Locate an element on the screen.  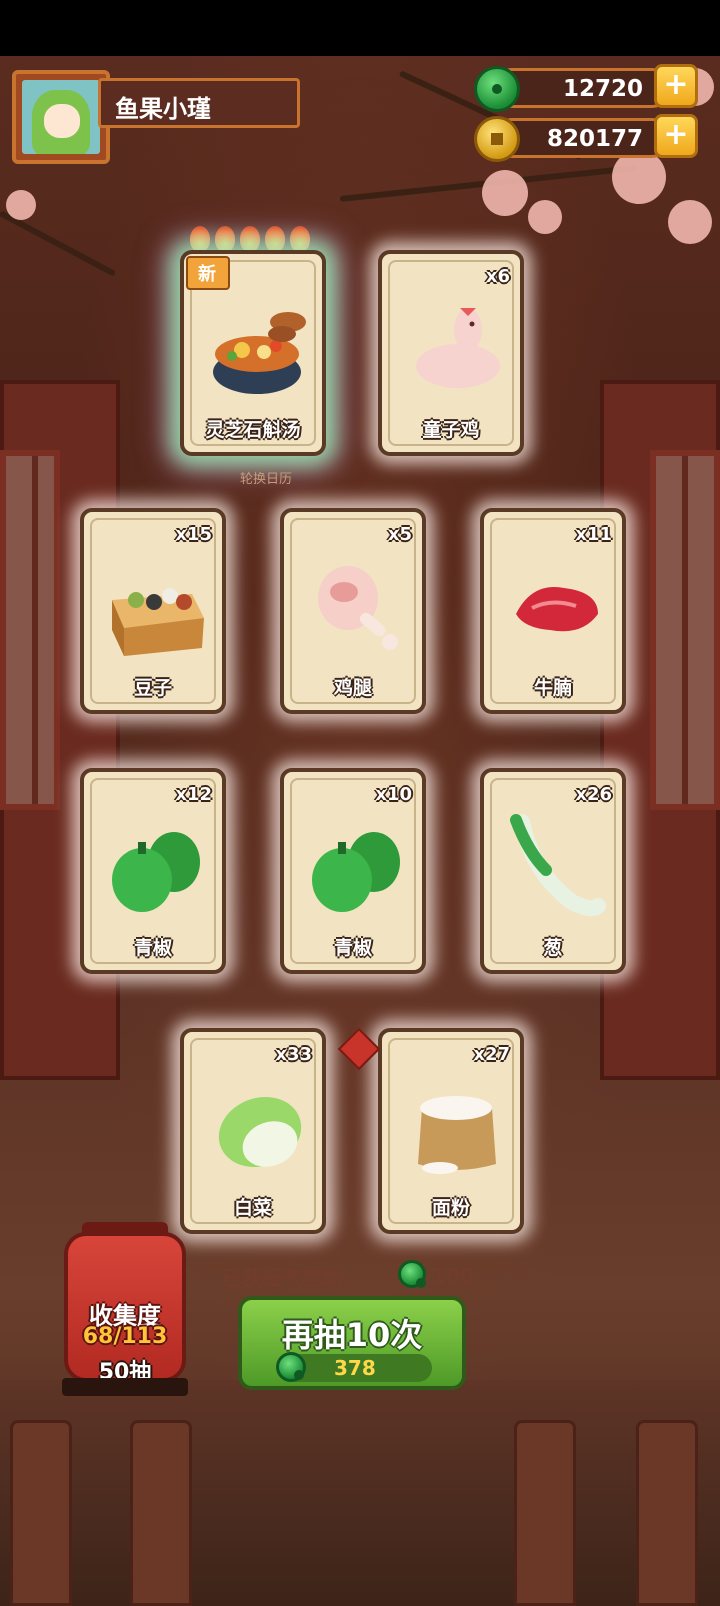
card-scallion: x26 葱 is located at coordinates (553, 871).